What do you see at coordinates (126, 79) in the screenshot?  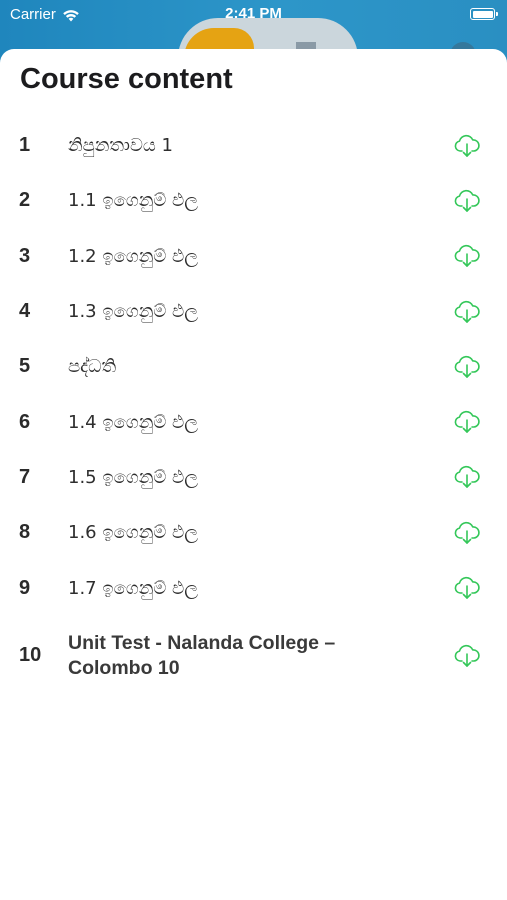 I see `sheet-title: Course content` at bounding box center [126, 79].